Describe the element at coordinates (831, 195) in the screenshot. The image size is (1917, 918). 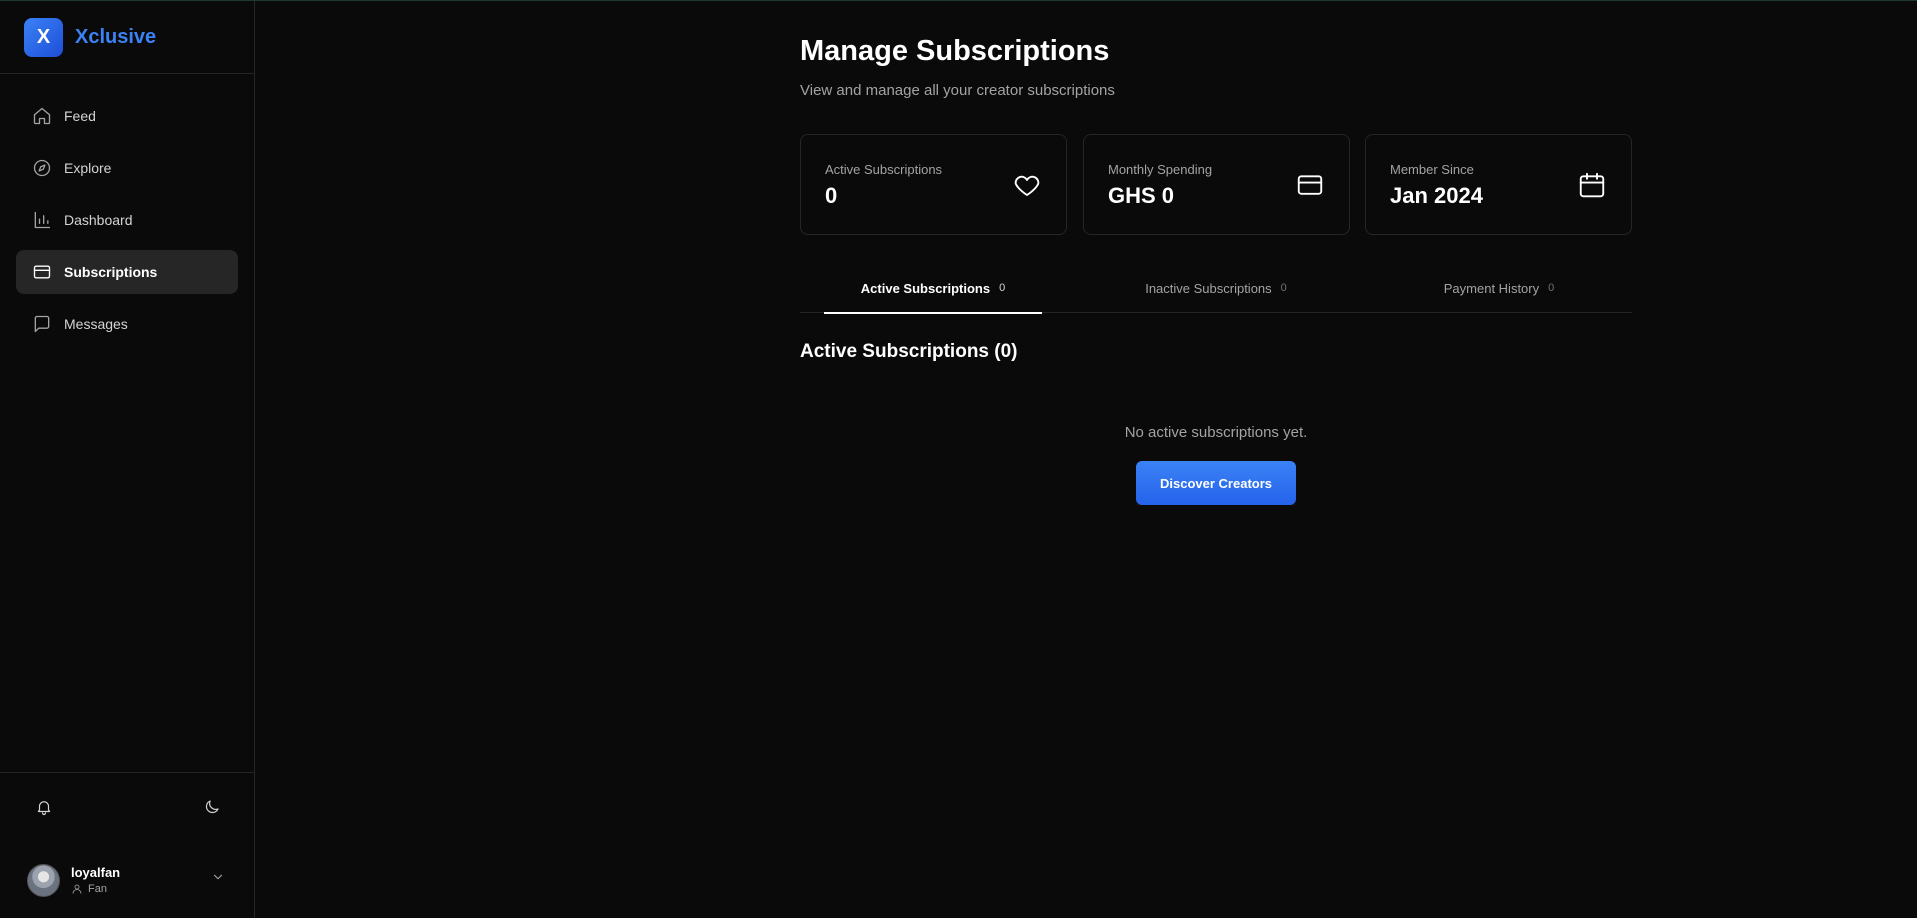
I see `stat-value: 0` at that location.